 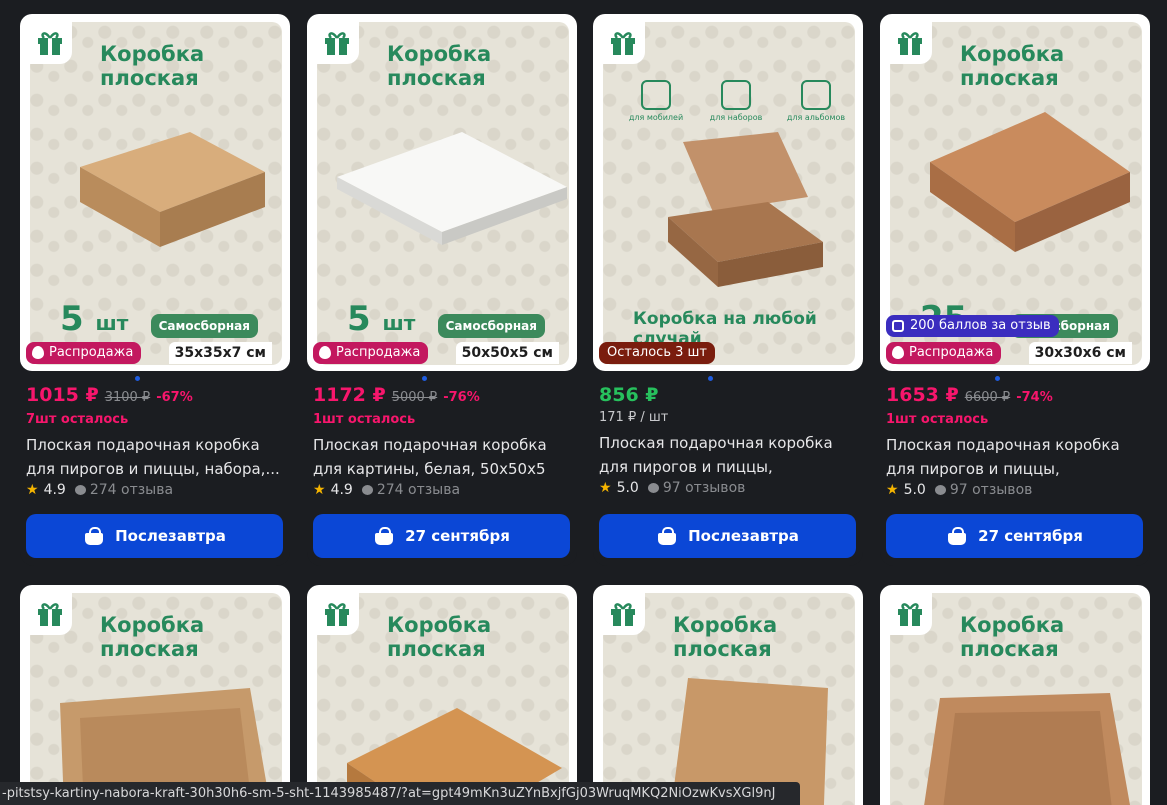 I want to click on stock-badge: Осталось 3 шт, so click(x=657, y=353).